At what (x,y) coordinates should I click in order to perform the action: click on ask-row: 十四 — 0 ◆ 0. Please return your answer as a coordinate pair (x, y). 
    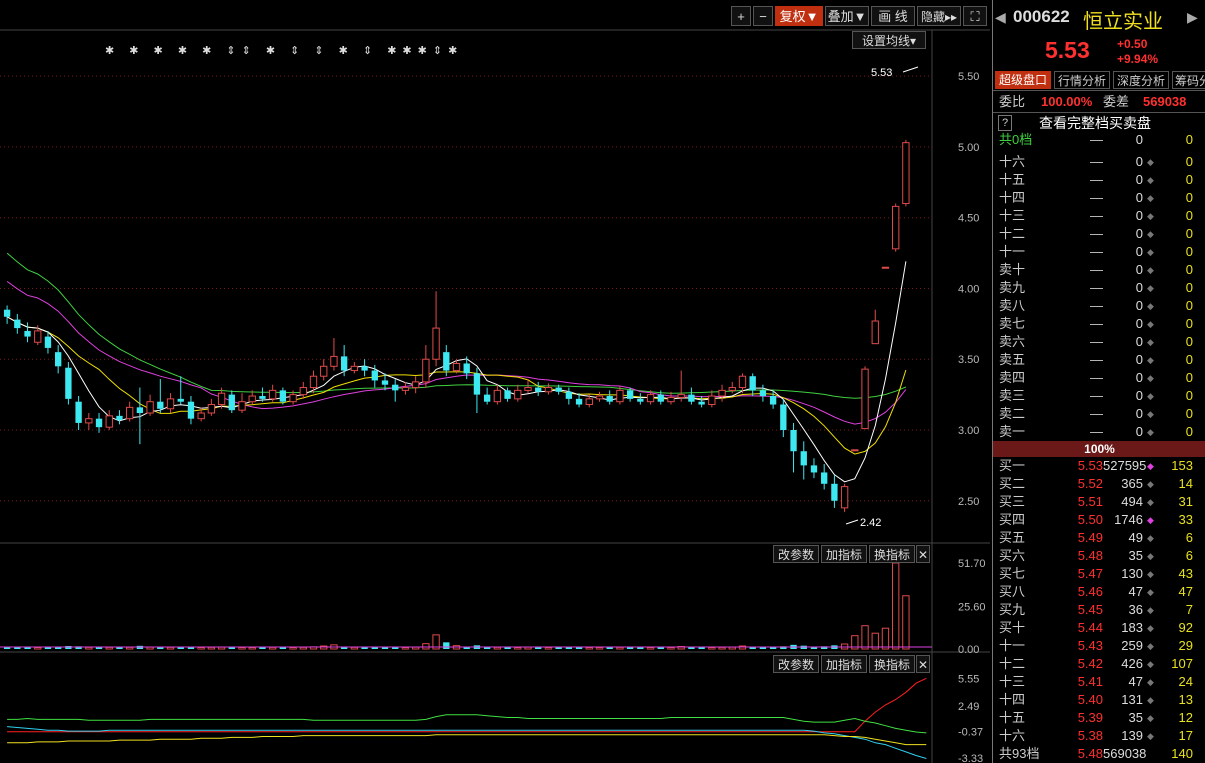
    Looking at the image, I should click on (1099, 198).